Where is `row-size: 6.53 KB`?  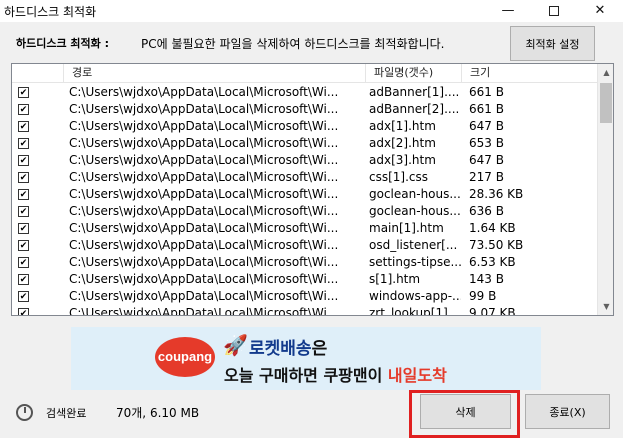
row-size: 6.53 KB is located at coordinates (492, 262).